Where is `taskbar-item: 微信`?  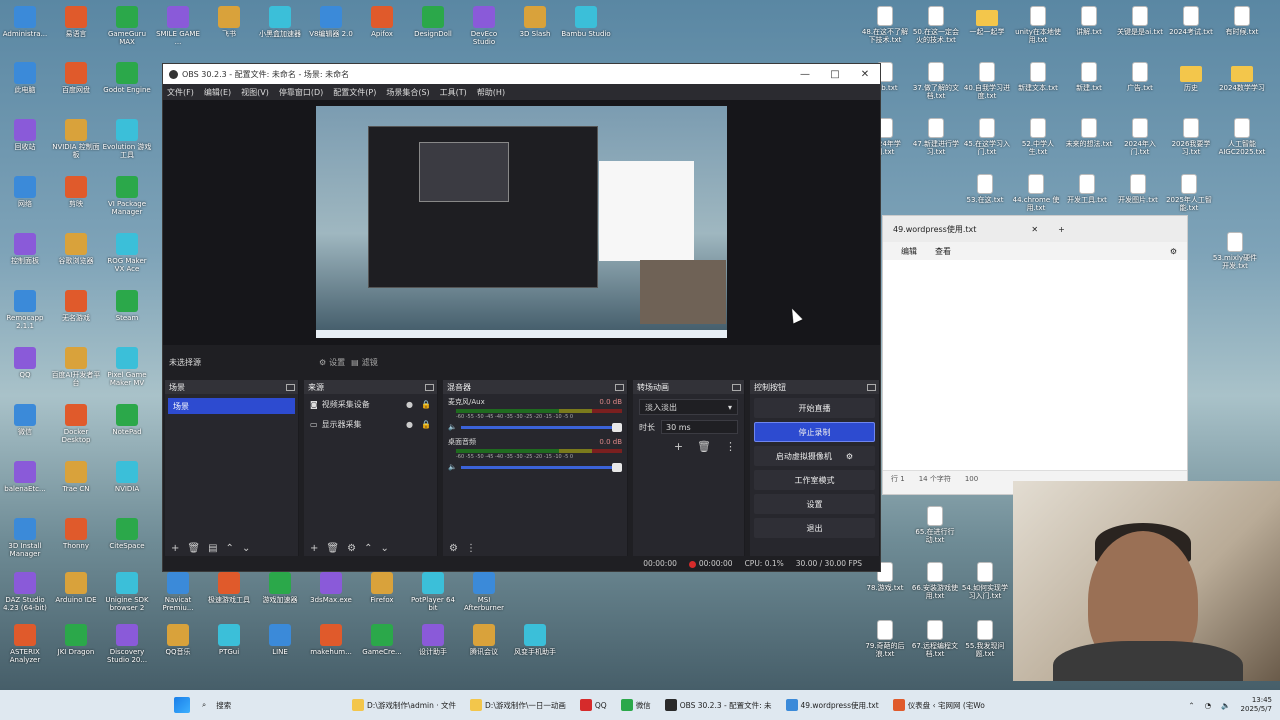
taskbar-item: 微信 is located at coordinates (635, 705).